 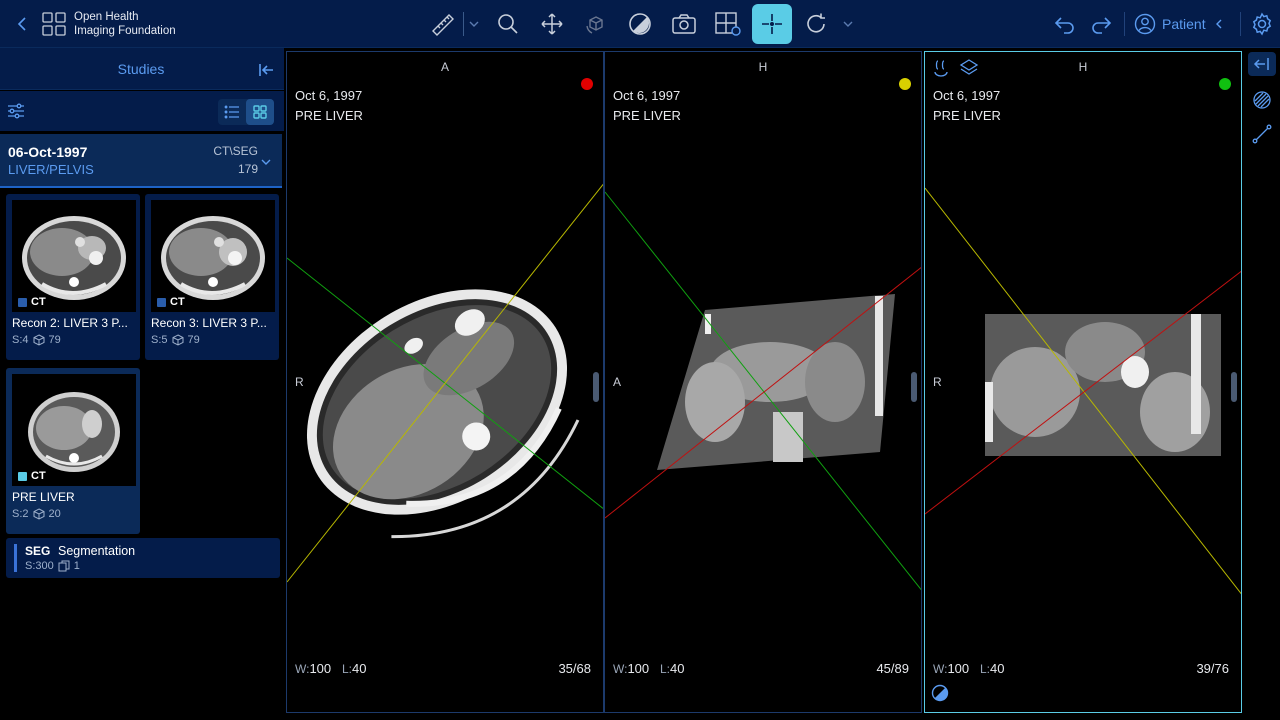 What do you see at coordinates (64, 566) in the screenshot?
I see `copy-icon` at bounding box center [64, 566].